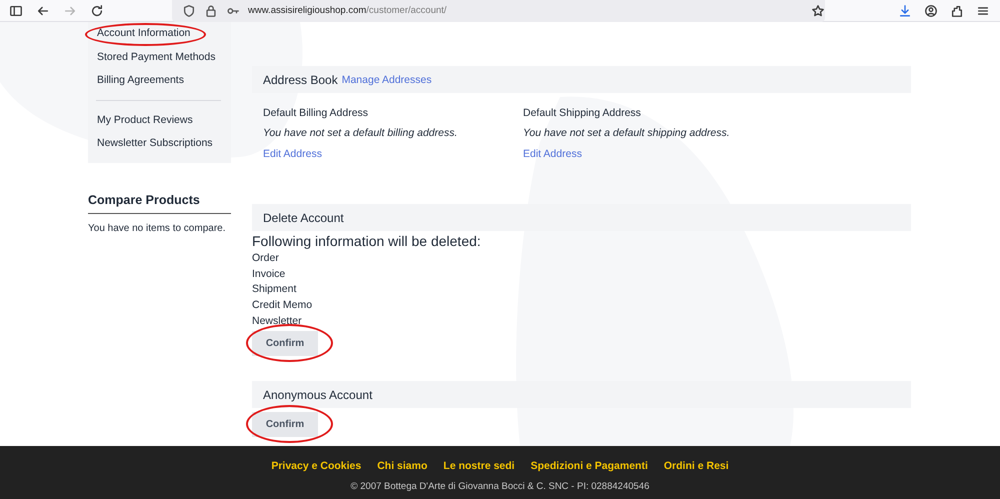  Describe the element at coordinates (931, 11) in the screenshot. I see `account-icon` at that location.